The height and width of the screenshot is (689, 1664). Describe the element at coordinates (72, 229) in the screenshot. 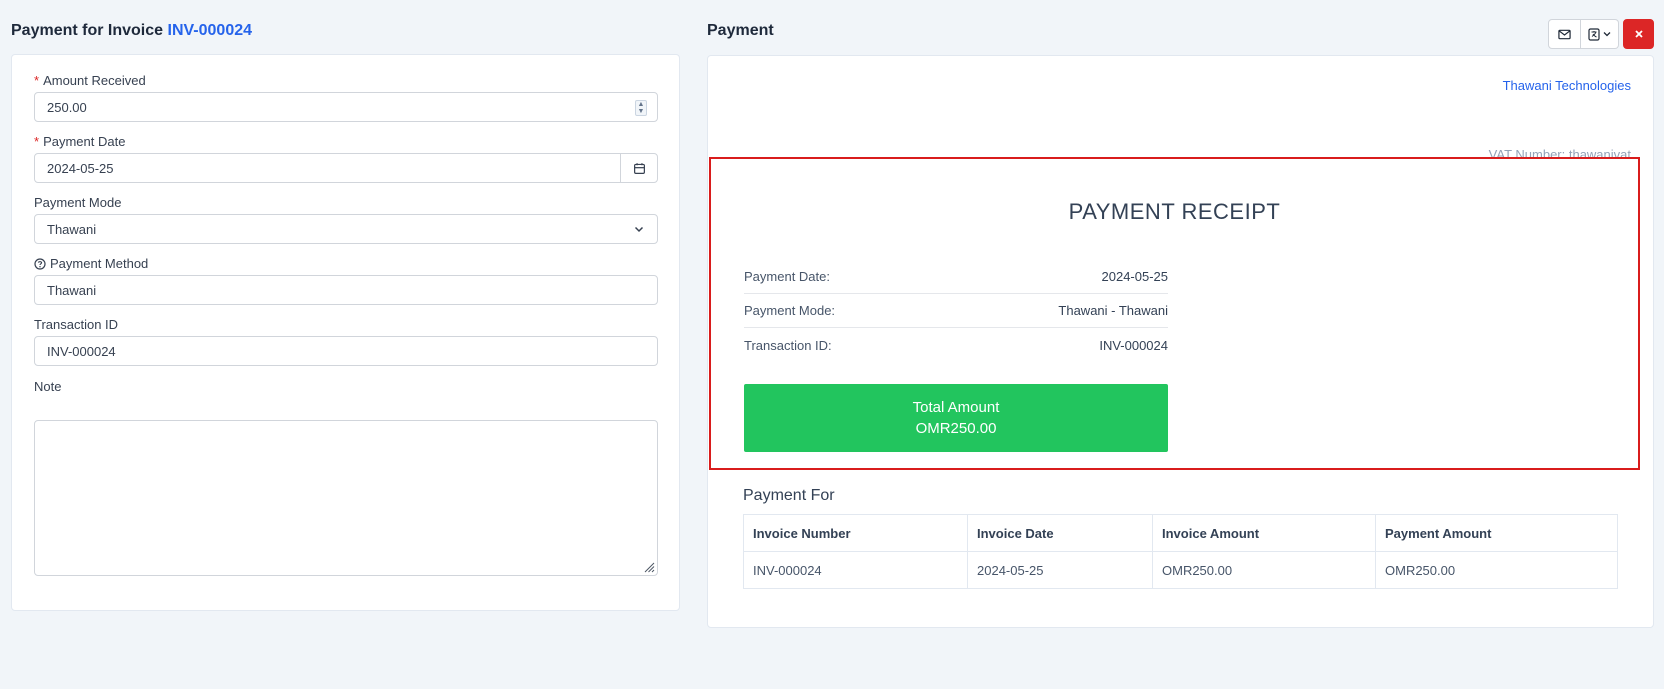

I see `payment-mode-value: Thawani` at that location.